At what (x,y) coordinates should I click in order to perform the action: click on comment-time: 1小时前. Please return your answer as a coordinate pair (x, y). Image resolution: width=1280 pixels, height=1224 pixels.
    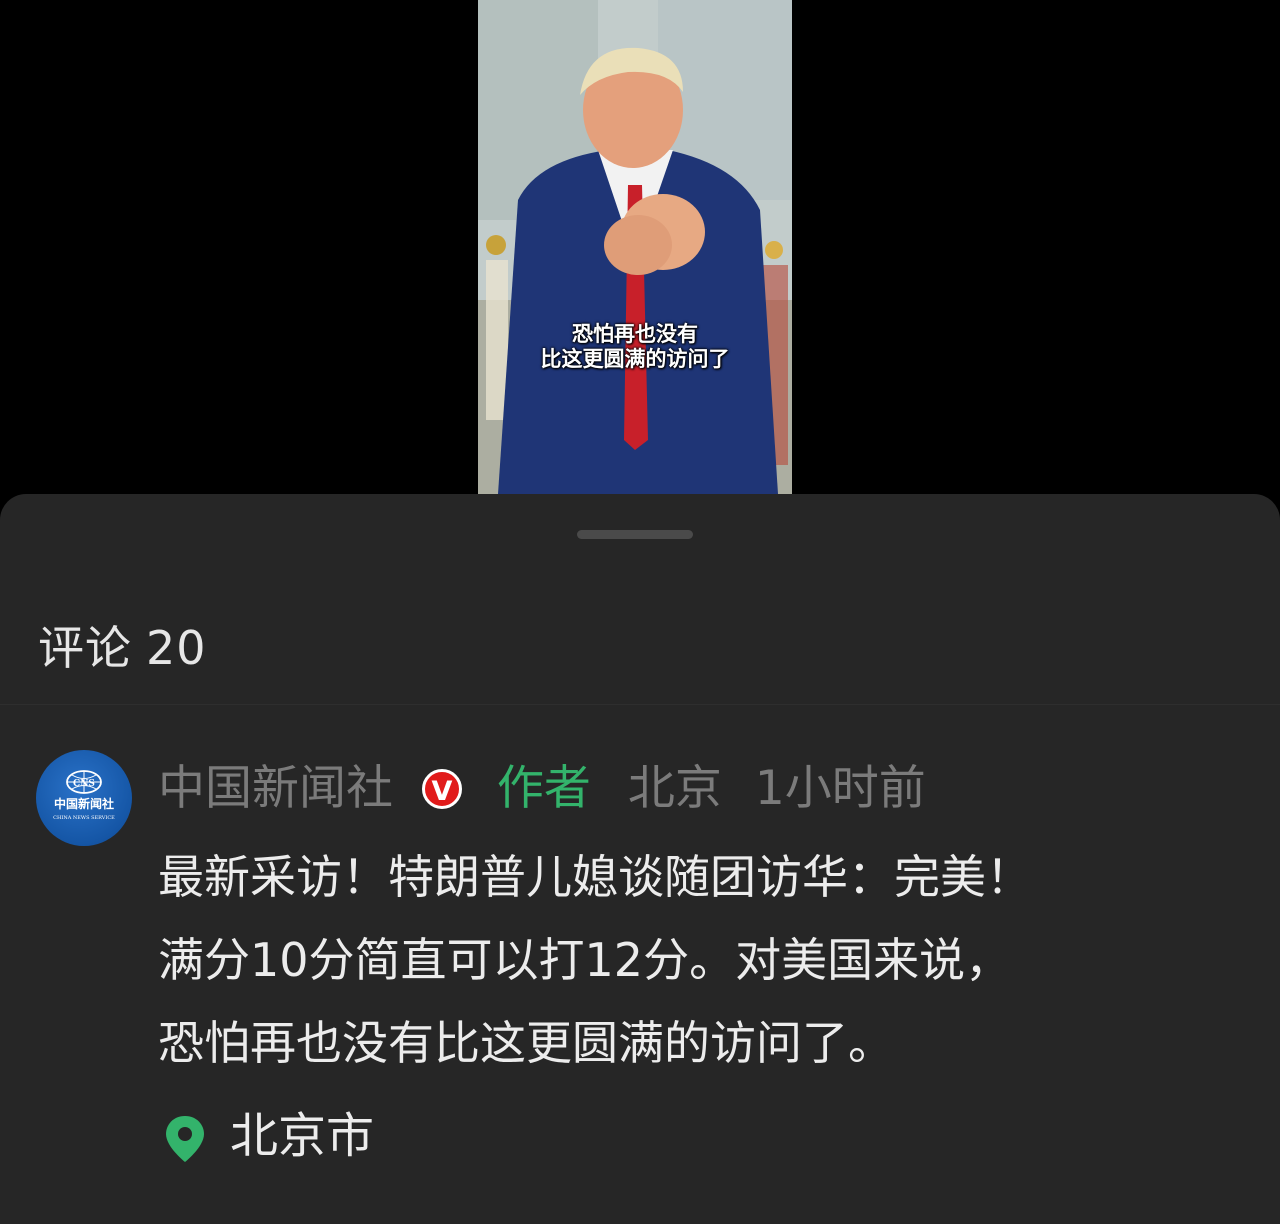
    Looking at the image, I should click on (840, 788).